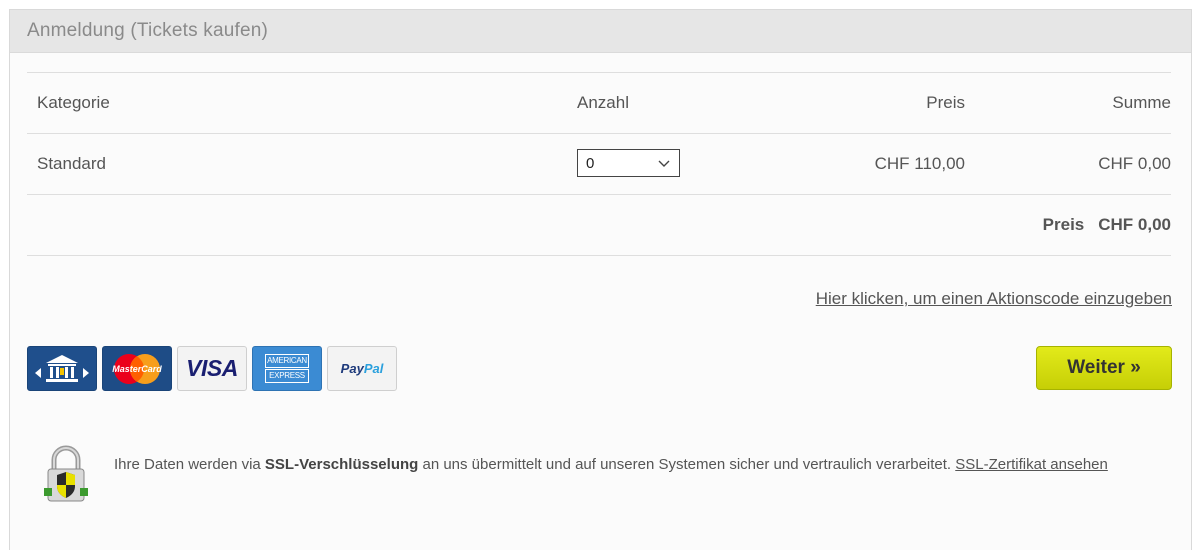 This screenshot has height=550, width=1201. I want to click on paypal-icon: PayPal, so click(362, 368).